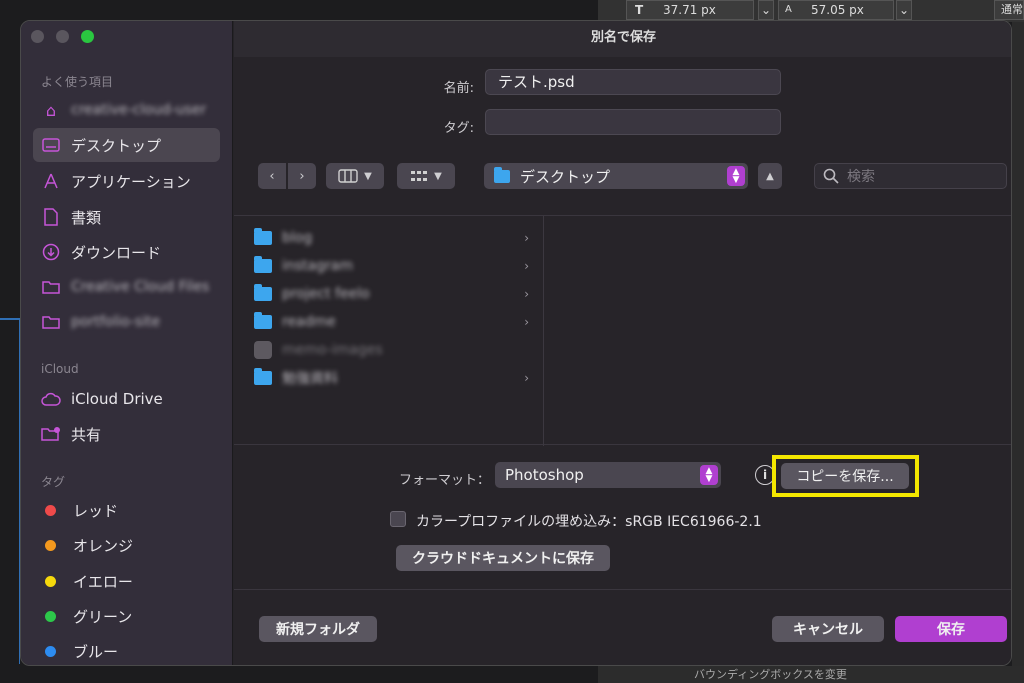 The width and height of the screenshot is (1024, 683). Describe the element at coordinates (317, 266) in the screenshot. I see `file-name: instagram` at that location.